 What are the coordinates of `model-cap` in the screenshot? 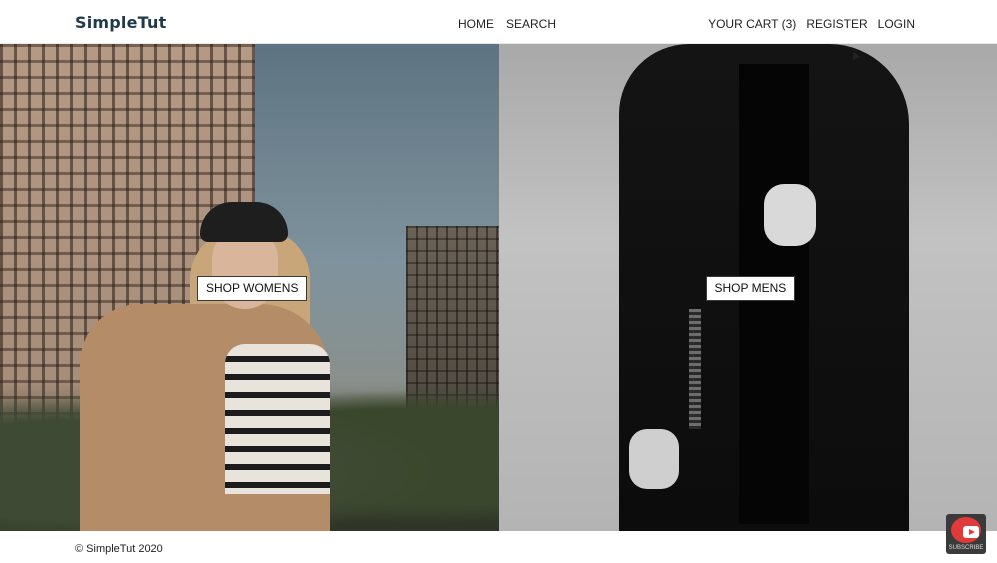 It's located at (244, 222).